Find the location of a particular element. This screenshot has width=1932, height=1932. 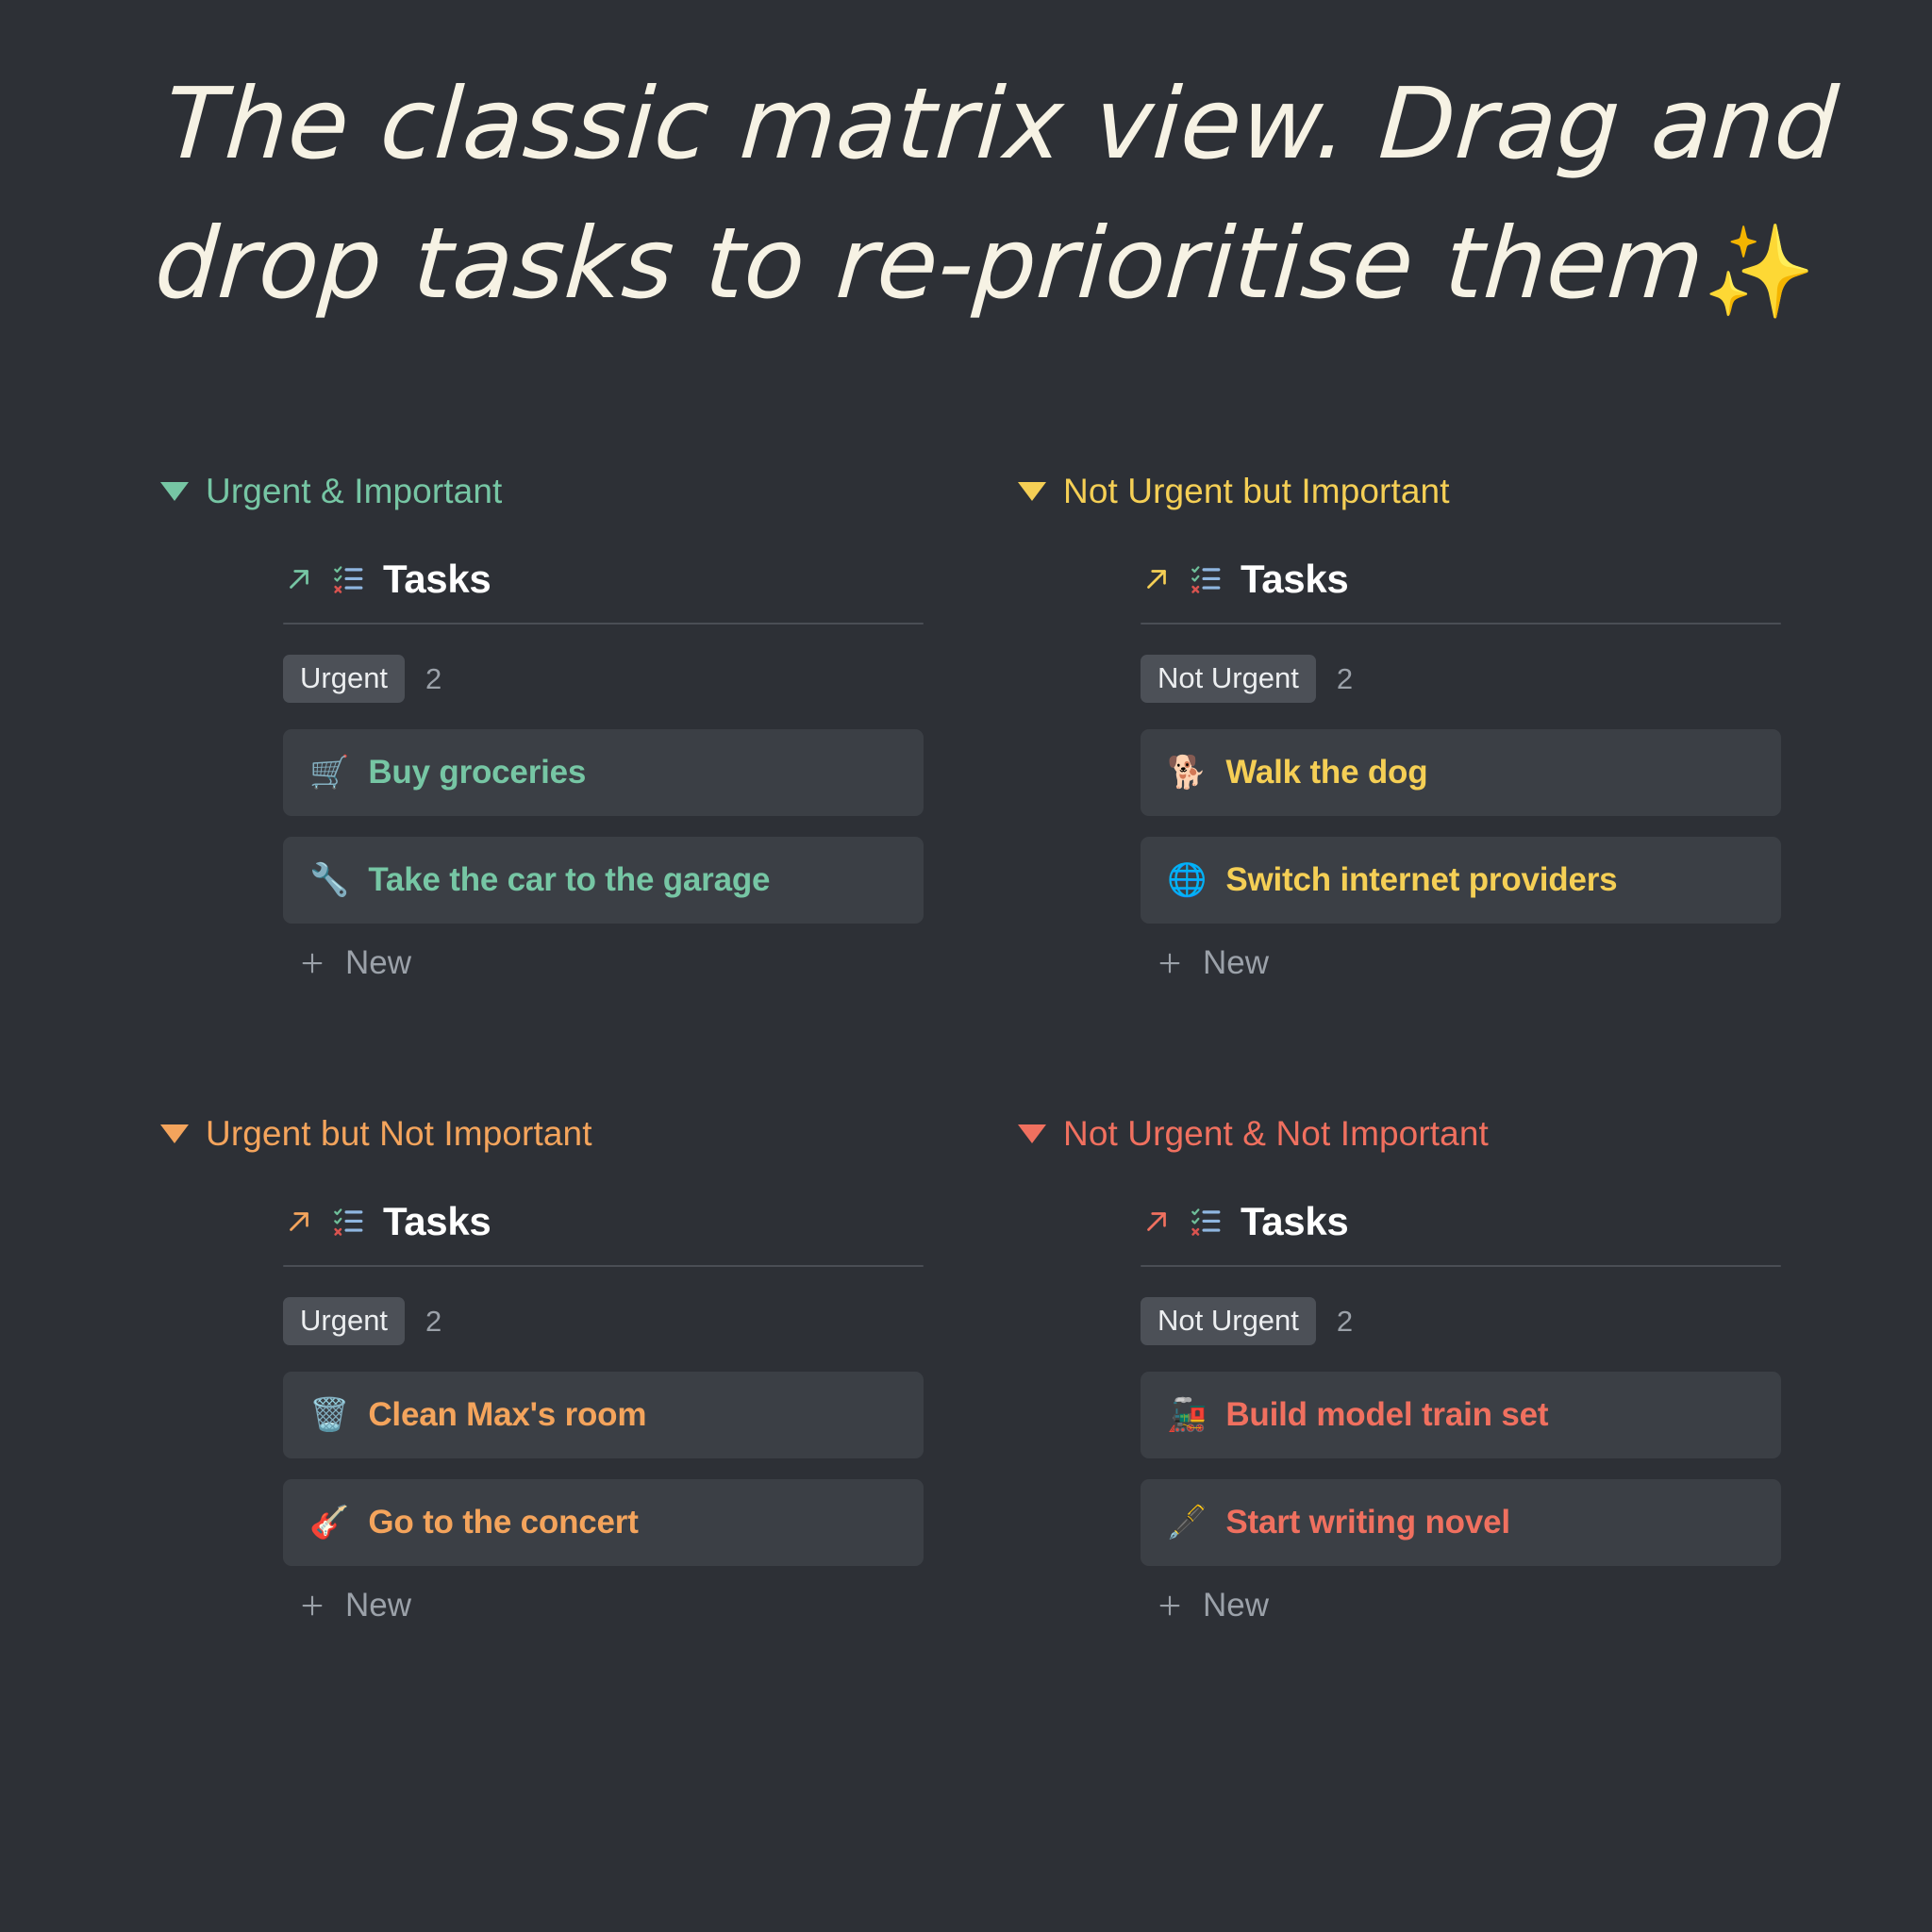

task-card: 🛒 Buy groceries is located at coordinates (604, 773).